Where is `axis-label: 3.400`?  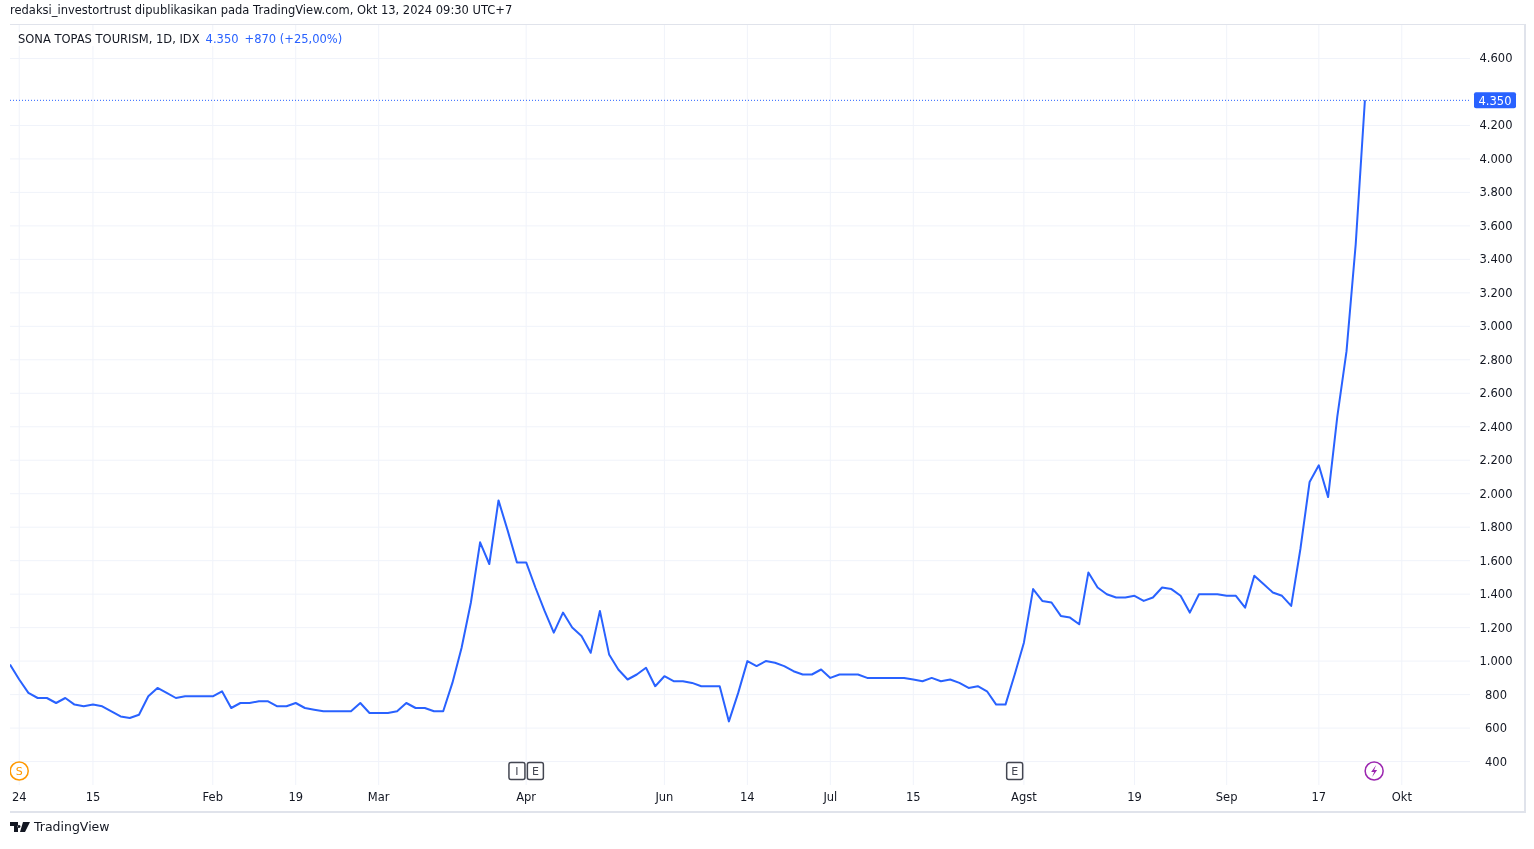
axis-label: 3.400 is located at coordinates (1496, 259).